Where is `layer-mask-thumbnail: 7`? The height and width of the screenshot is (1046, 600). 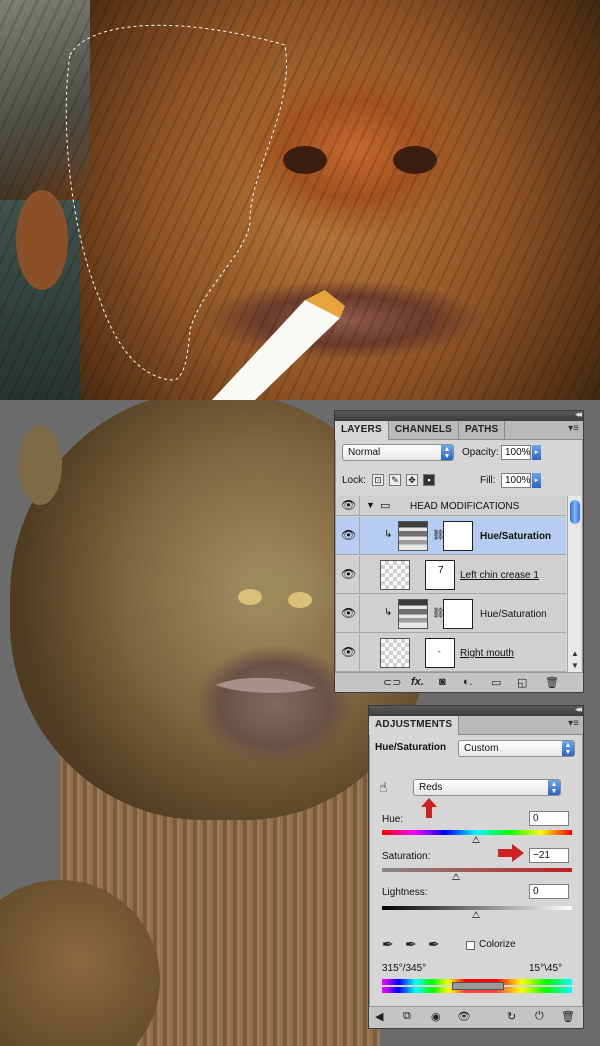
layer-mask-thumbnail: 7 is located at coordinates (440, 575).